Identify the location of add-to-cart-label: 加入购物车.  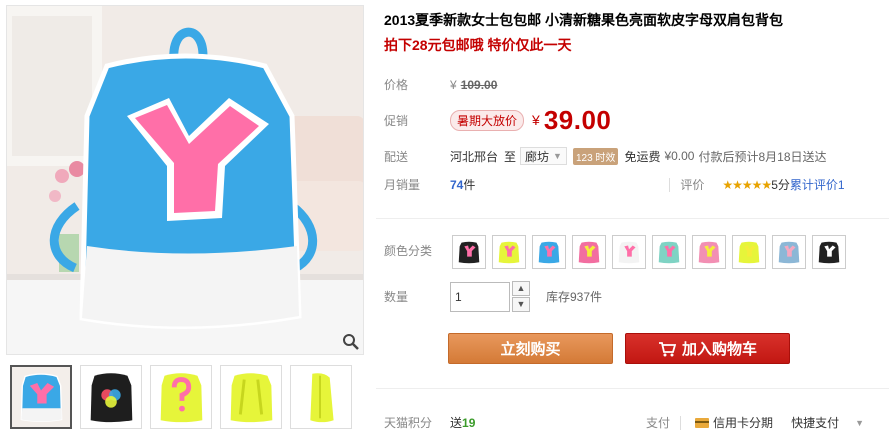
(719, 349).